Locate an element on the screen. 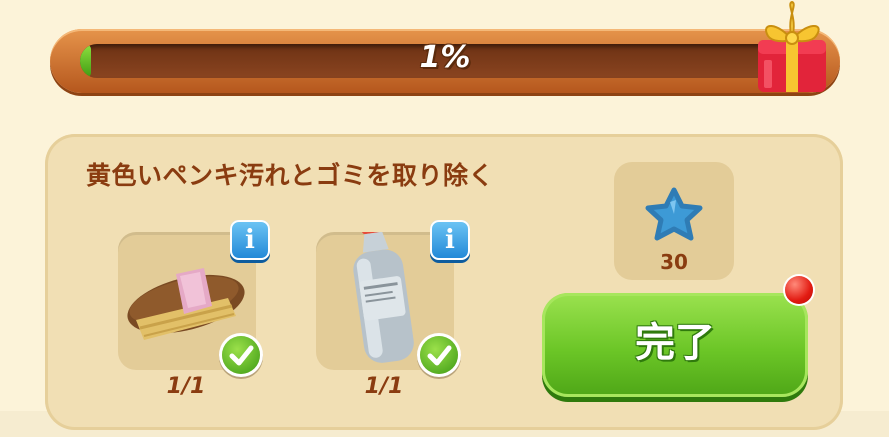 The image size is (889, 437). reward-value: 30 is located at coordinates (674, 262).